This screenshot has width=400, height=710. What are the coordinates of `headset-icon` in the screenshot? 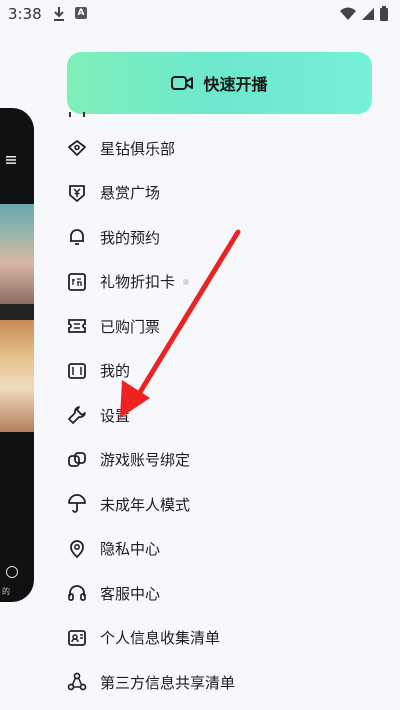 It's located at (77, 593).